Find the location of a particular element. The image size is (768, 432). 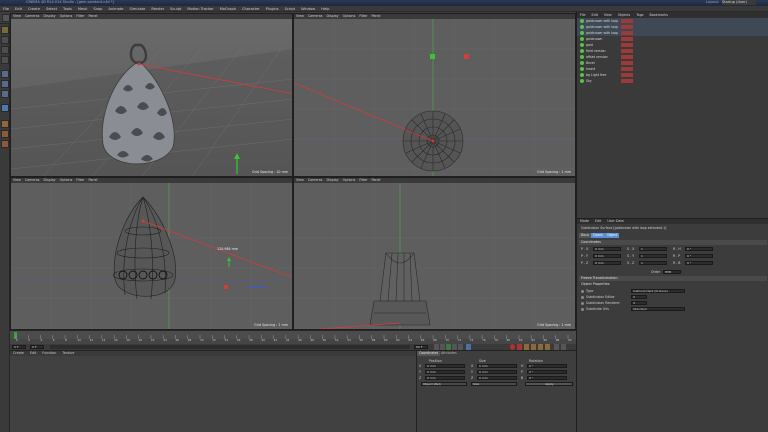

menu-item-window: Window is located at coordinates (308, 8).